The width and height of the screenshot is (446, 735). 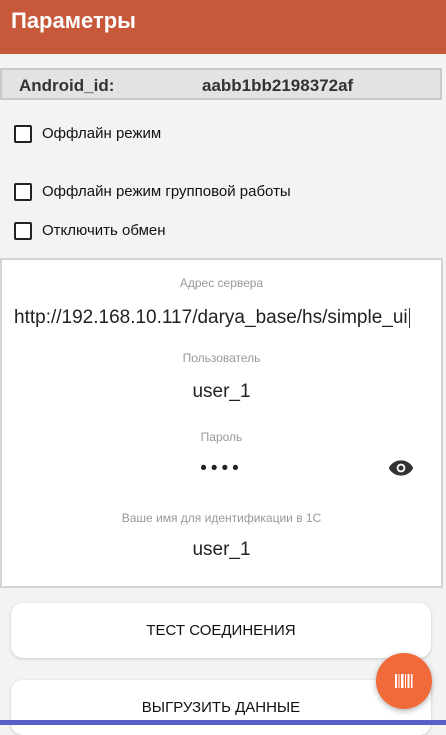 What do you see at coordinates (223, 27) in the screenshot?
I see `app-bar: Параметры` at bounding box center [223, 27].